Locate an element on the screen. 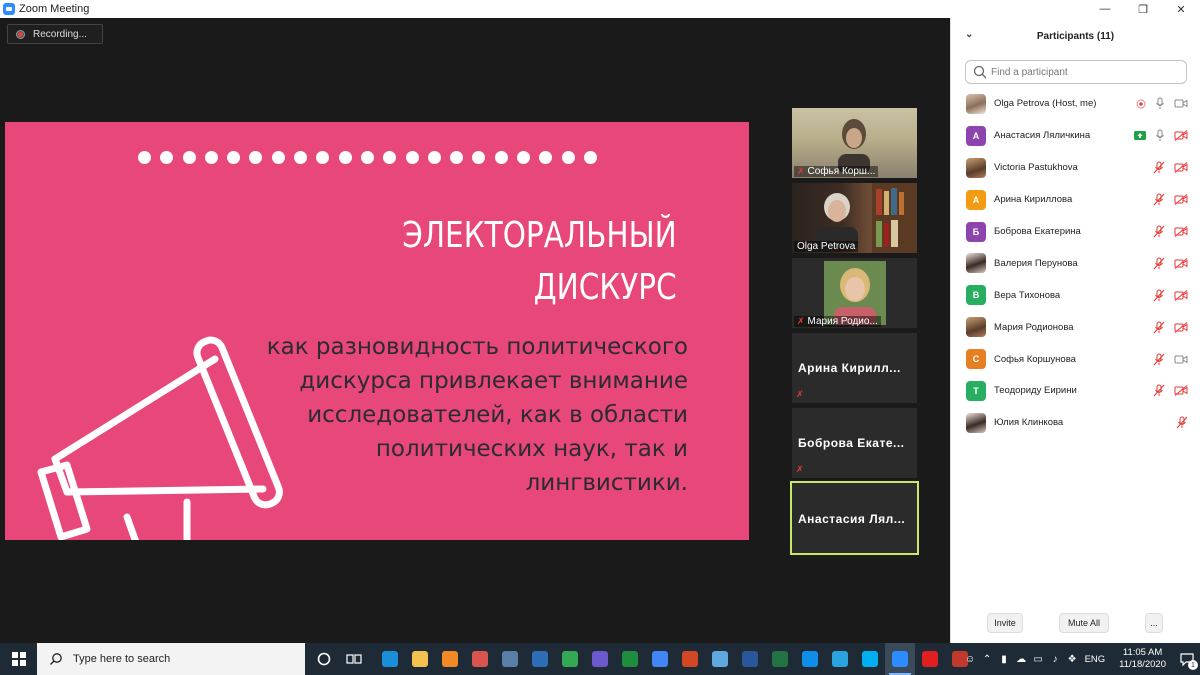 This screenshot has width=1200, height=675. participant-row: Victoria Pastukhova is located at coordinates (1075, 168).